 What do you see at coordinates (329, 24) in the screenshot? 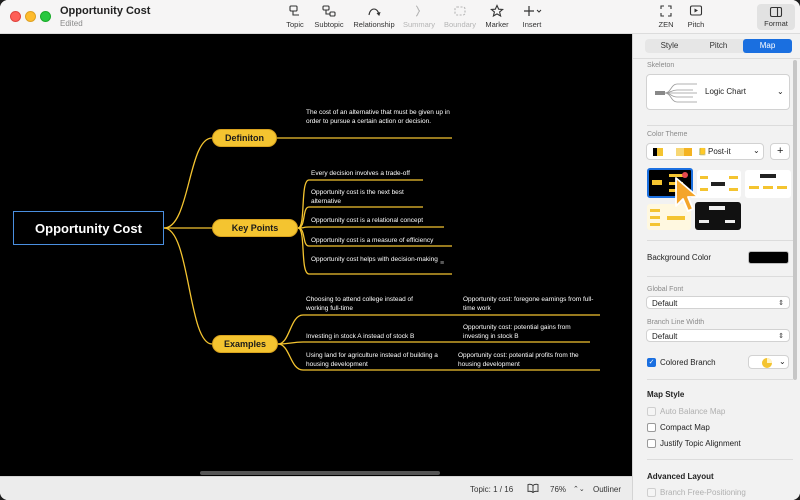
I see `subtopic-label: Subtopic` at bounding box center [329, 24].